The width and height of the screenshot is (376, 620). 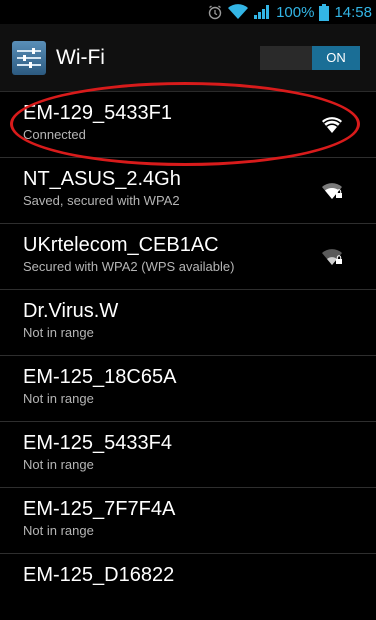 I want to click on page-title: Wi-Fi, so click(x=80, y=57).